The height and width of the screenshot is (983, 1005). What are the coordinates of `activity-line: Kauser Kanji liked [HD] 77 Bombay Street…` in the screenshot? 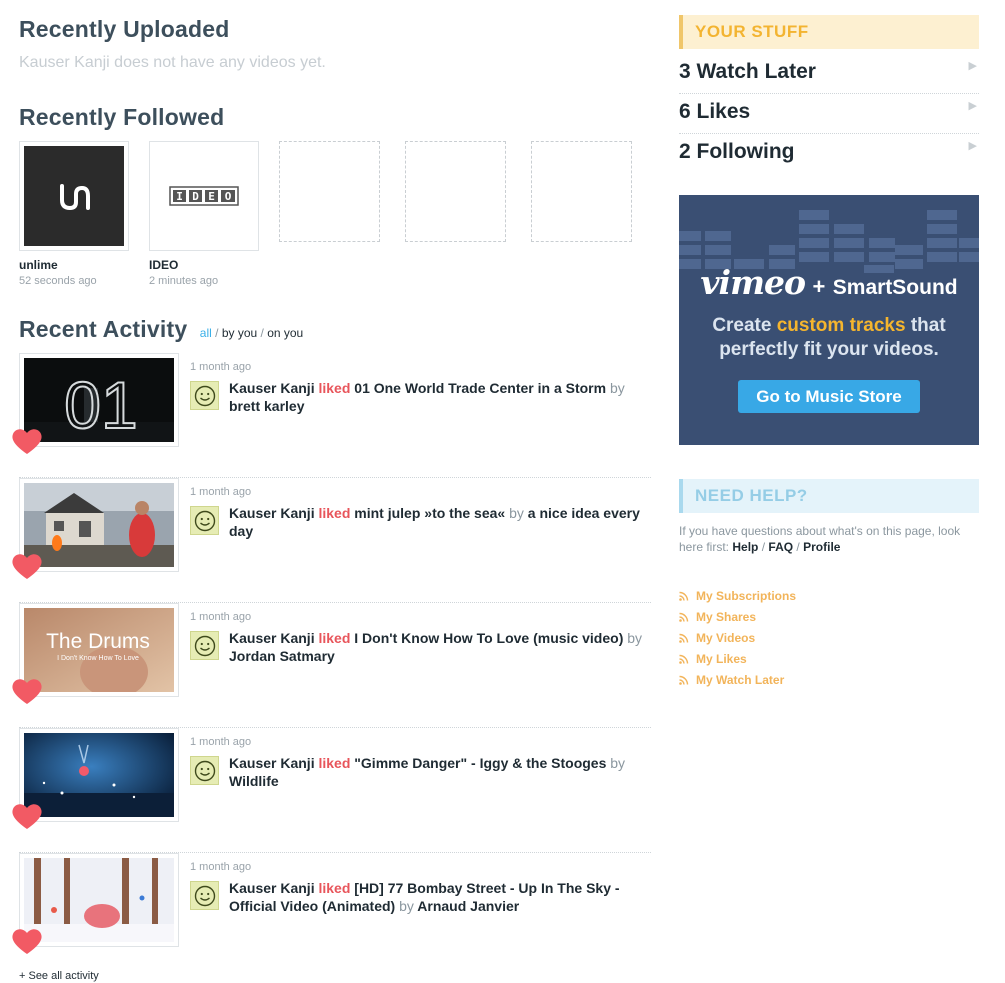 It's located at (420, 897).